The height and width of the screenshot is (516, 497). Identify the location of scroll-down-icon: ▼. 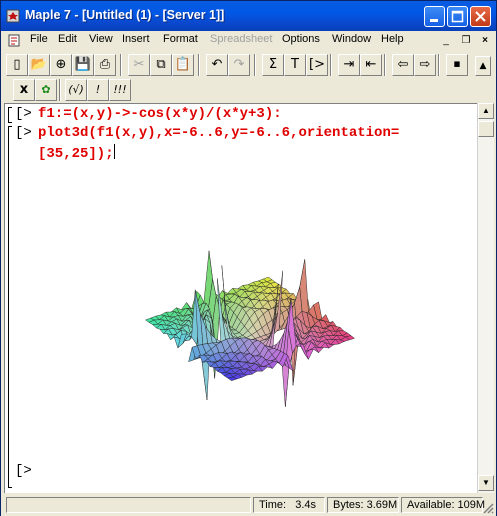
(486, 483).